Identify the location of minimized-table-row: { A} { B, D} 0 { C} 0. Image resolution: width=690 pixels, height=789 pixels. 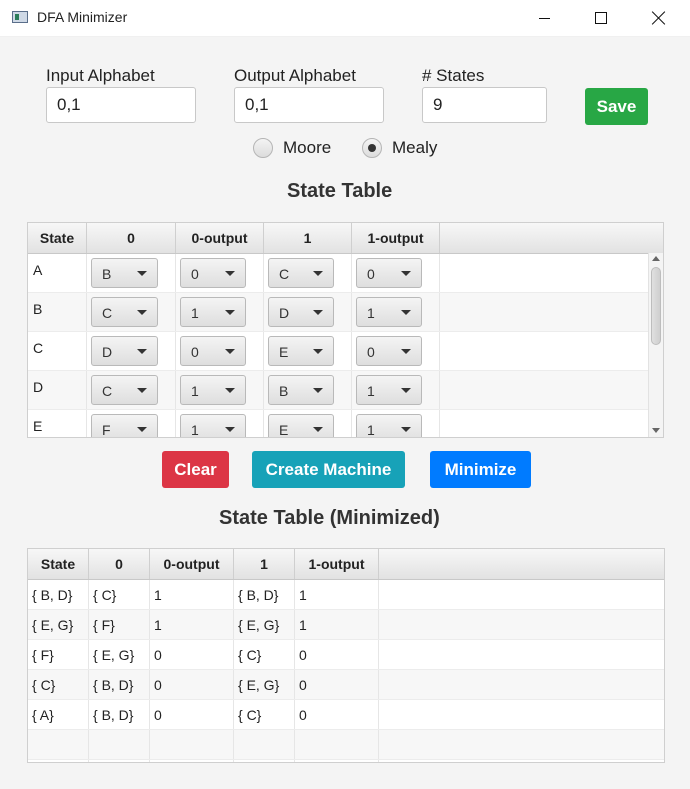
(346, 715).